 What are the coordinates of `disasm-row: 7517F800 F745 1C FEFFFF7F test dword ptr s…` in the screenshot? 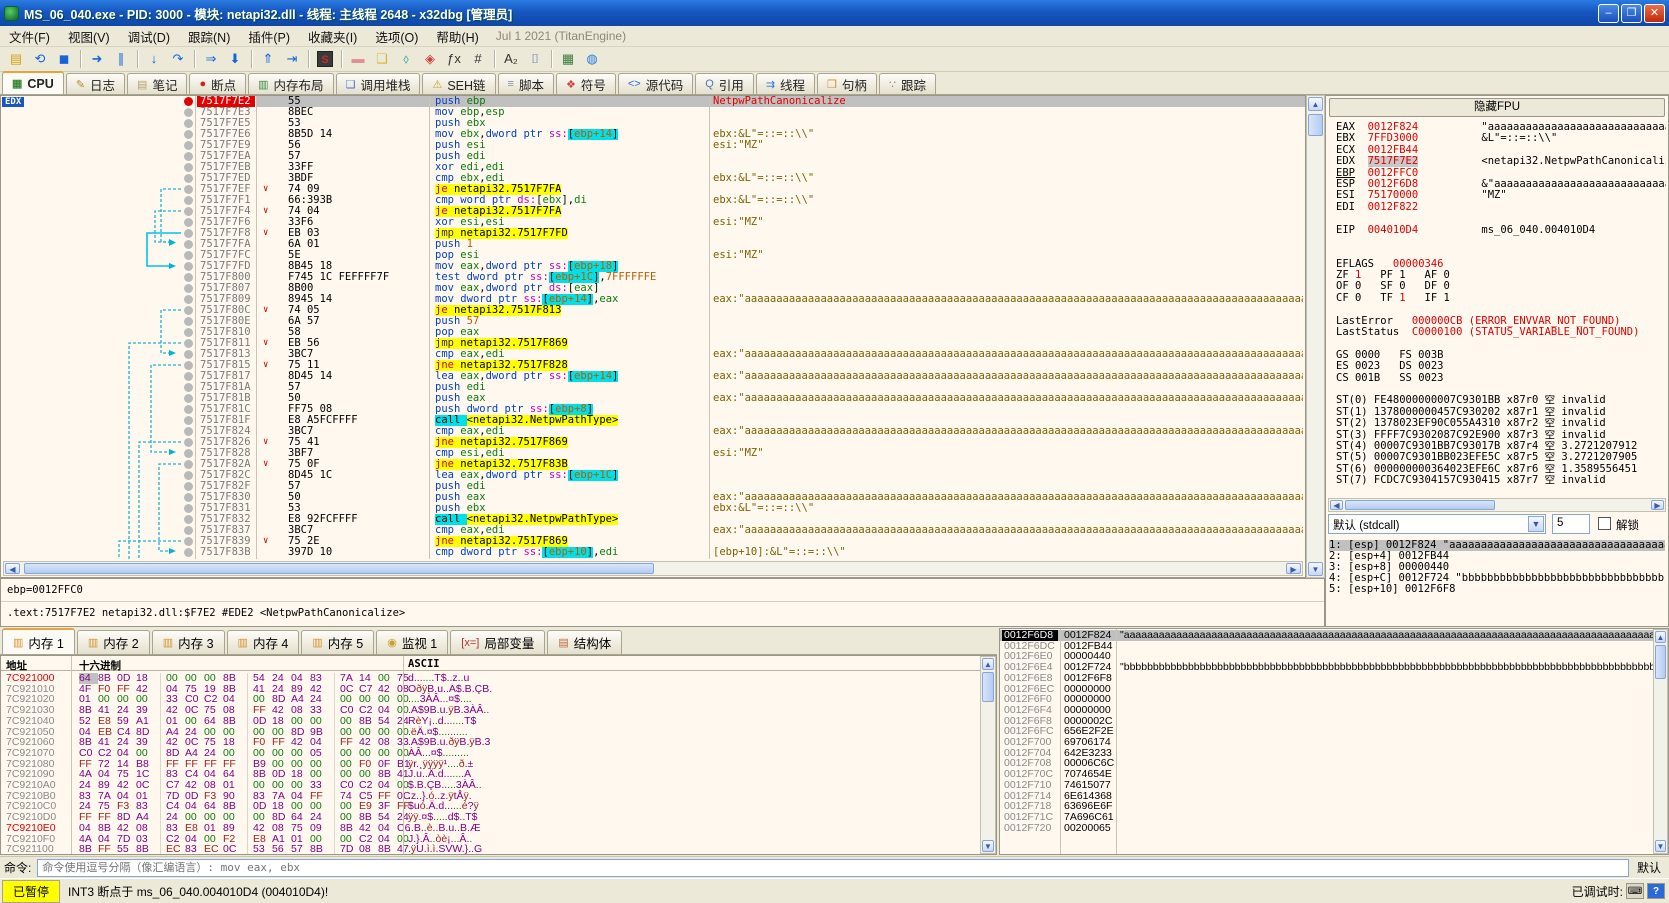 It's located at (653, 277).